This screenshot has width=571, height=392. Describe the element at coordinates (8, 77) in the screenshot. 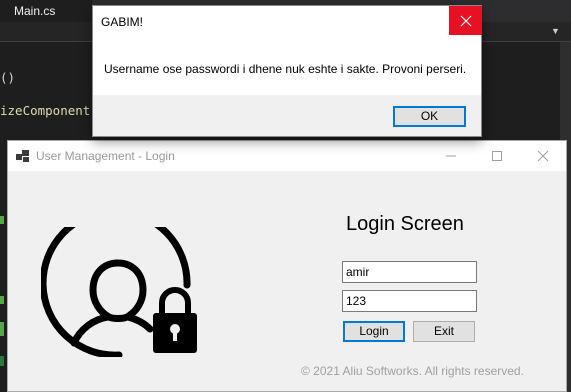

I see `ide-code-line: ()` at that location.